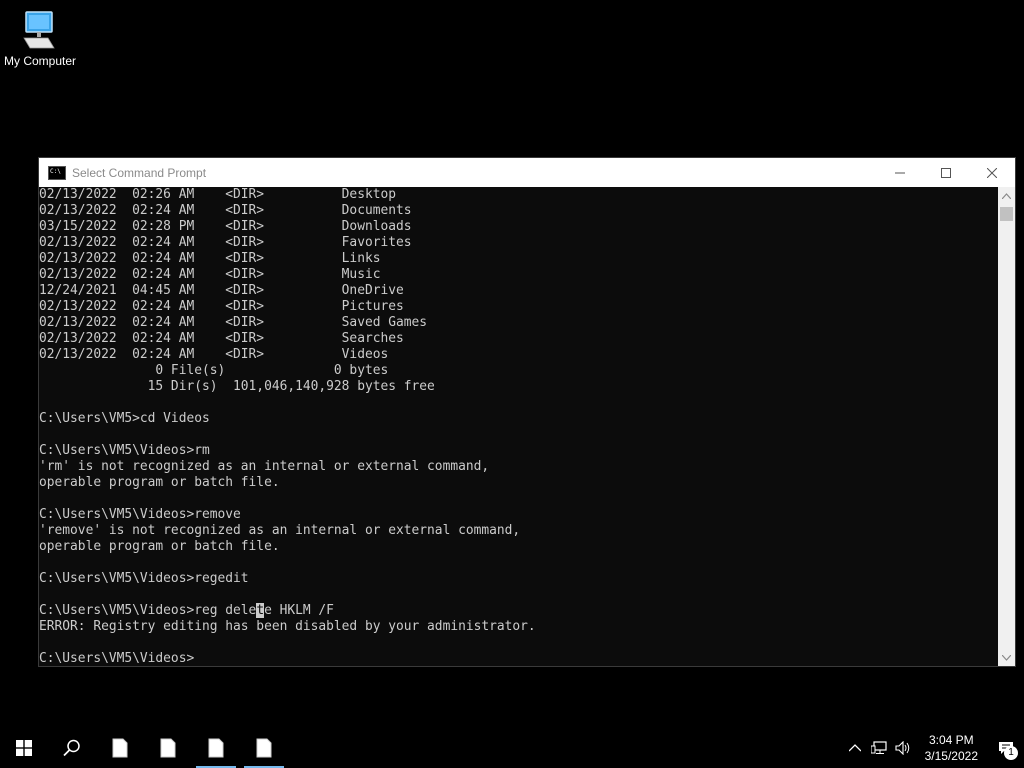  What do you see at coordinates (225, 242) in the screenshot?
I see `console-line: 02/13/2022 02:24 AM <DIR> Favorites` at bounding box center [225, 242].